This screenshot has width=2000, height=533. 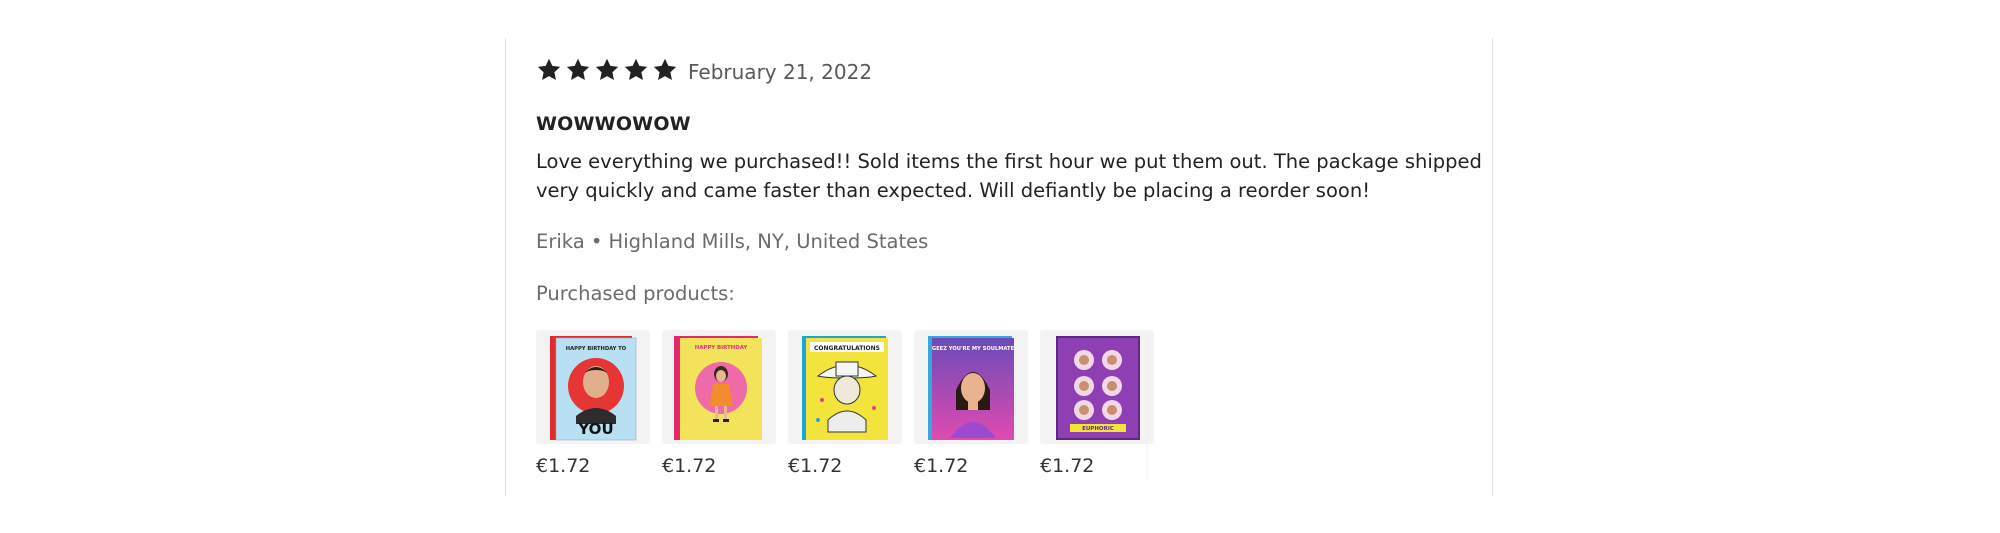 I want to click on card-caption: HAPPY BIRTHDAY, so click(x=721, y=348).